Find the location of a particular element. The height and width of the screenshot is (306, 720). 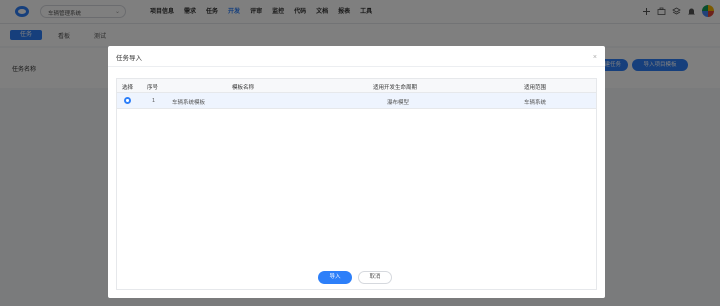

cancel-button: 取消 is located at coordinates (375, 277).